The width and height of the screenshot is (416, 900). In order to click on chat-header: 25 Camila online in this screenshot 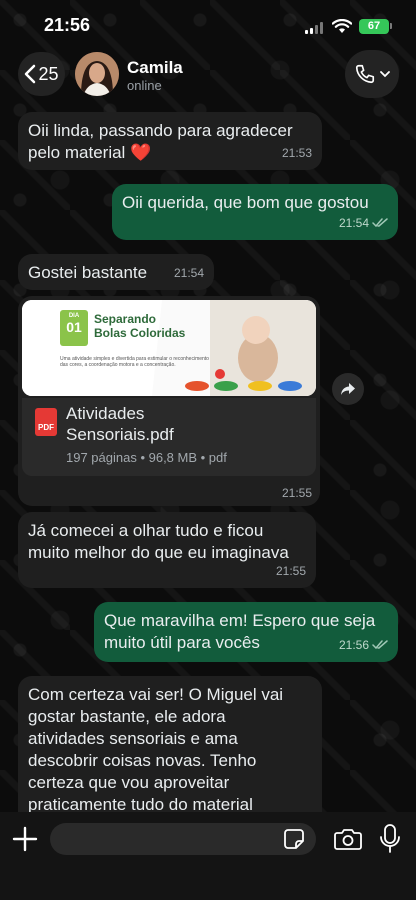, I will do `click(208, 78)`.